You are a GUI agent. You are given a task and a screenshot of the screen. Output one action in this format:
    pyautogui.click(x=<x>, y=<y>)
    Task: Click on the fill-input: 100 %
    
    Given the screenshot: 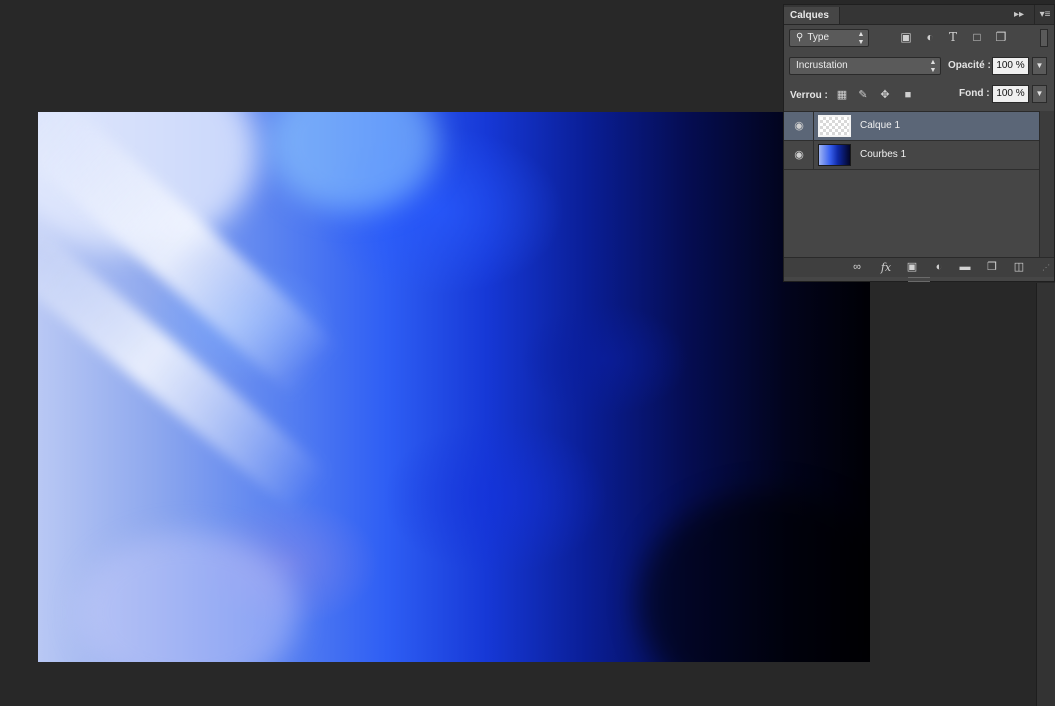 What is the action you would take?
    pyautogui.click(x=1010, y=94)
    